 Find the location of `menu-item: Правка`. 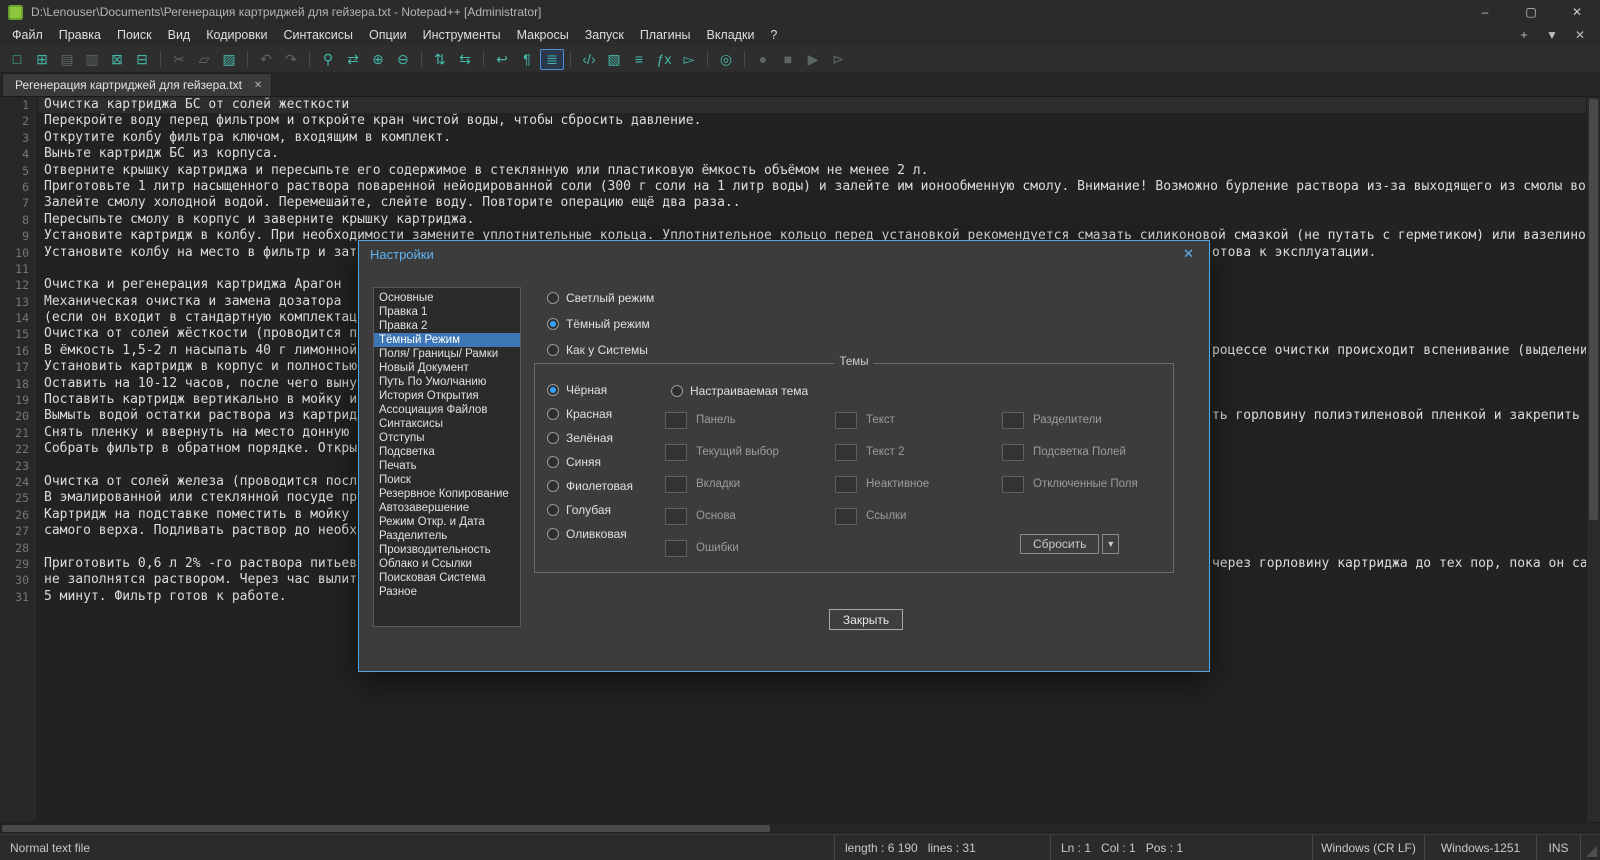

menu-item: Правка is located at coordinates (80, 35).